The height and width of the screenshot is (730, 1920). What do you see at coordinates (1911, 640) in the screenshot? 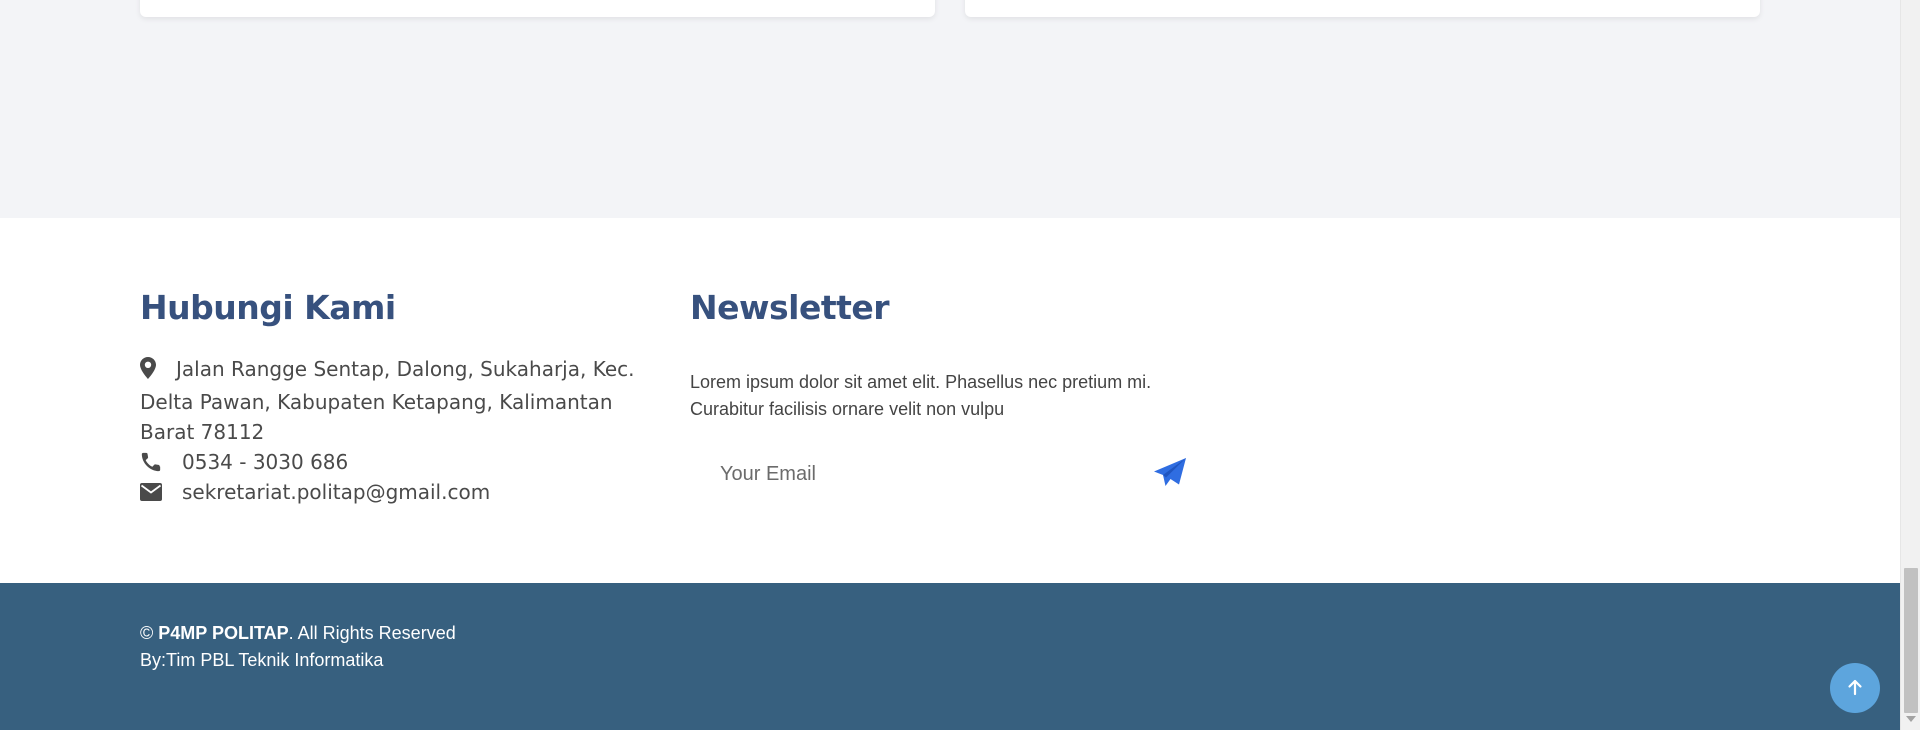
I see `scrollbar-thumb` at bounding box center [1911, 640].